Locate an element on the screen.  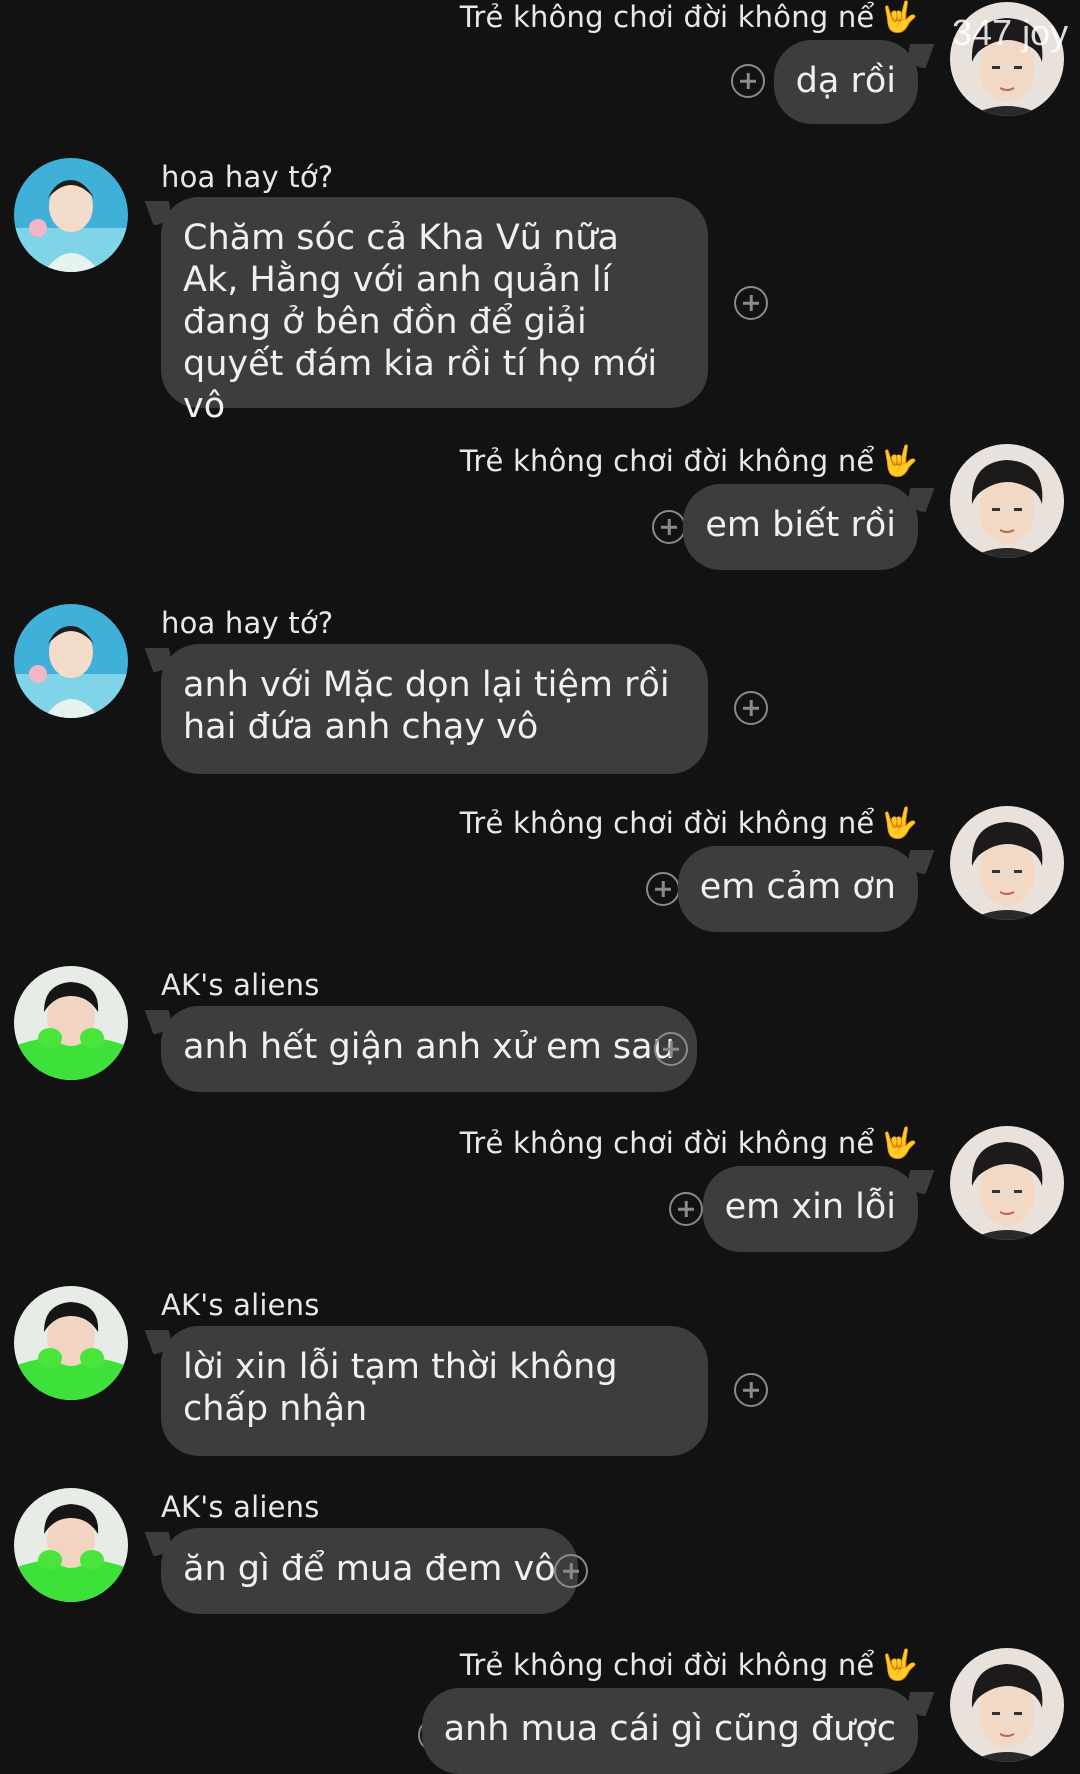
message-bubble: lời xin lỗi tạm thời không chấp nhận is located at coordinates (434, 1391).